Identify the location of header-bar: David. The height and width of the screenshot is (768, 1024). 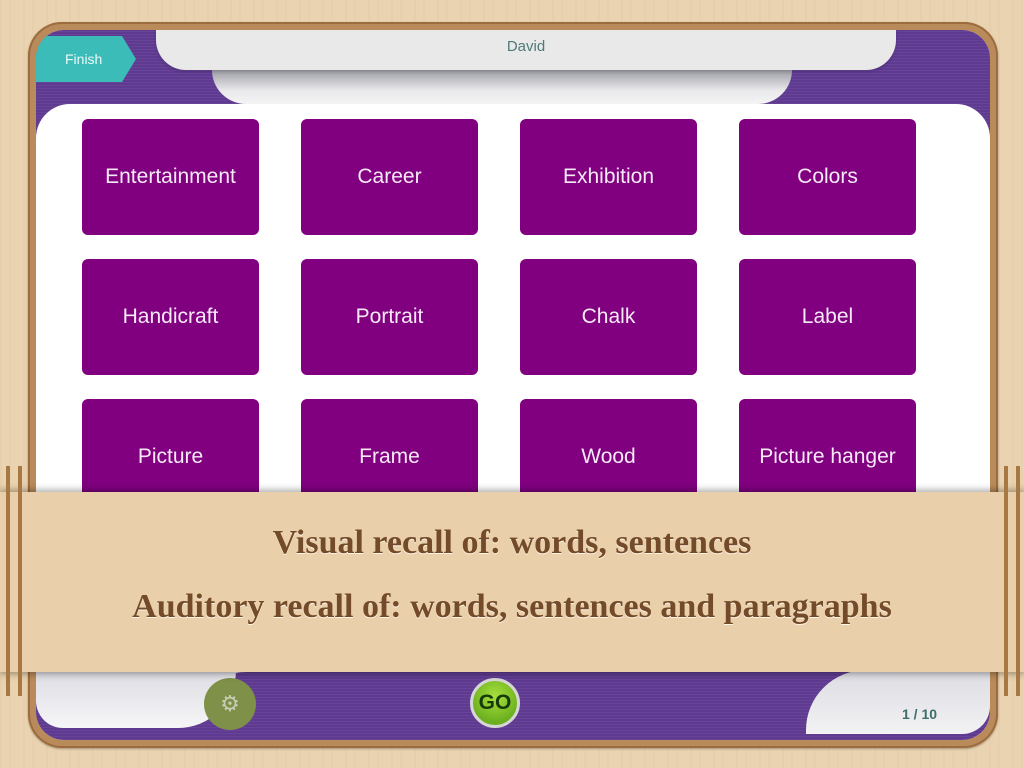
(526, 50).